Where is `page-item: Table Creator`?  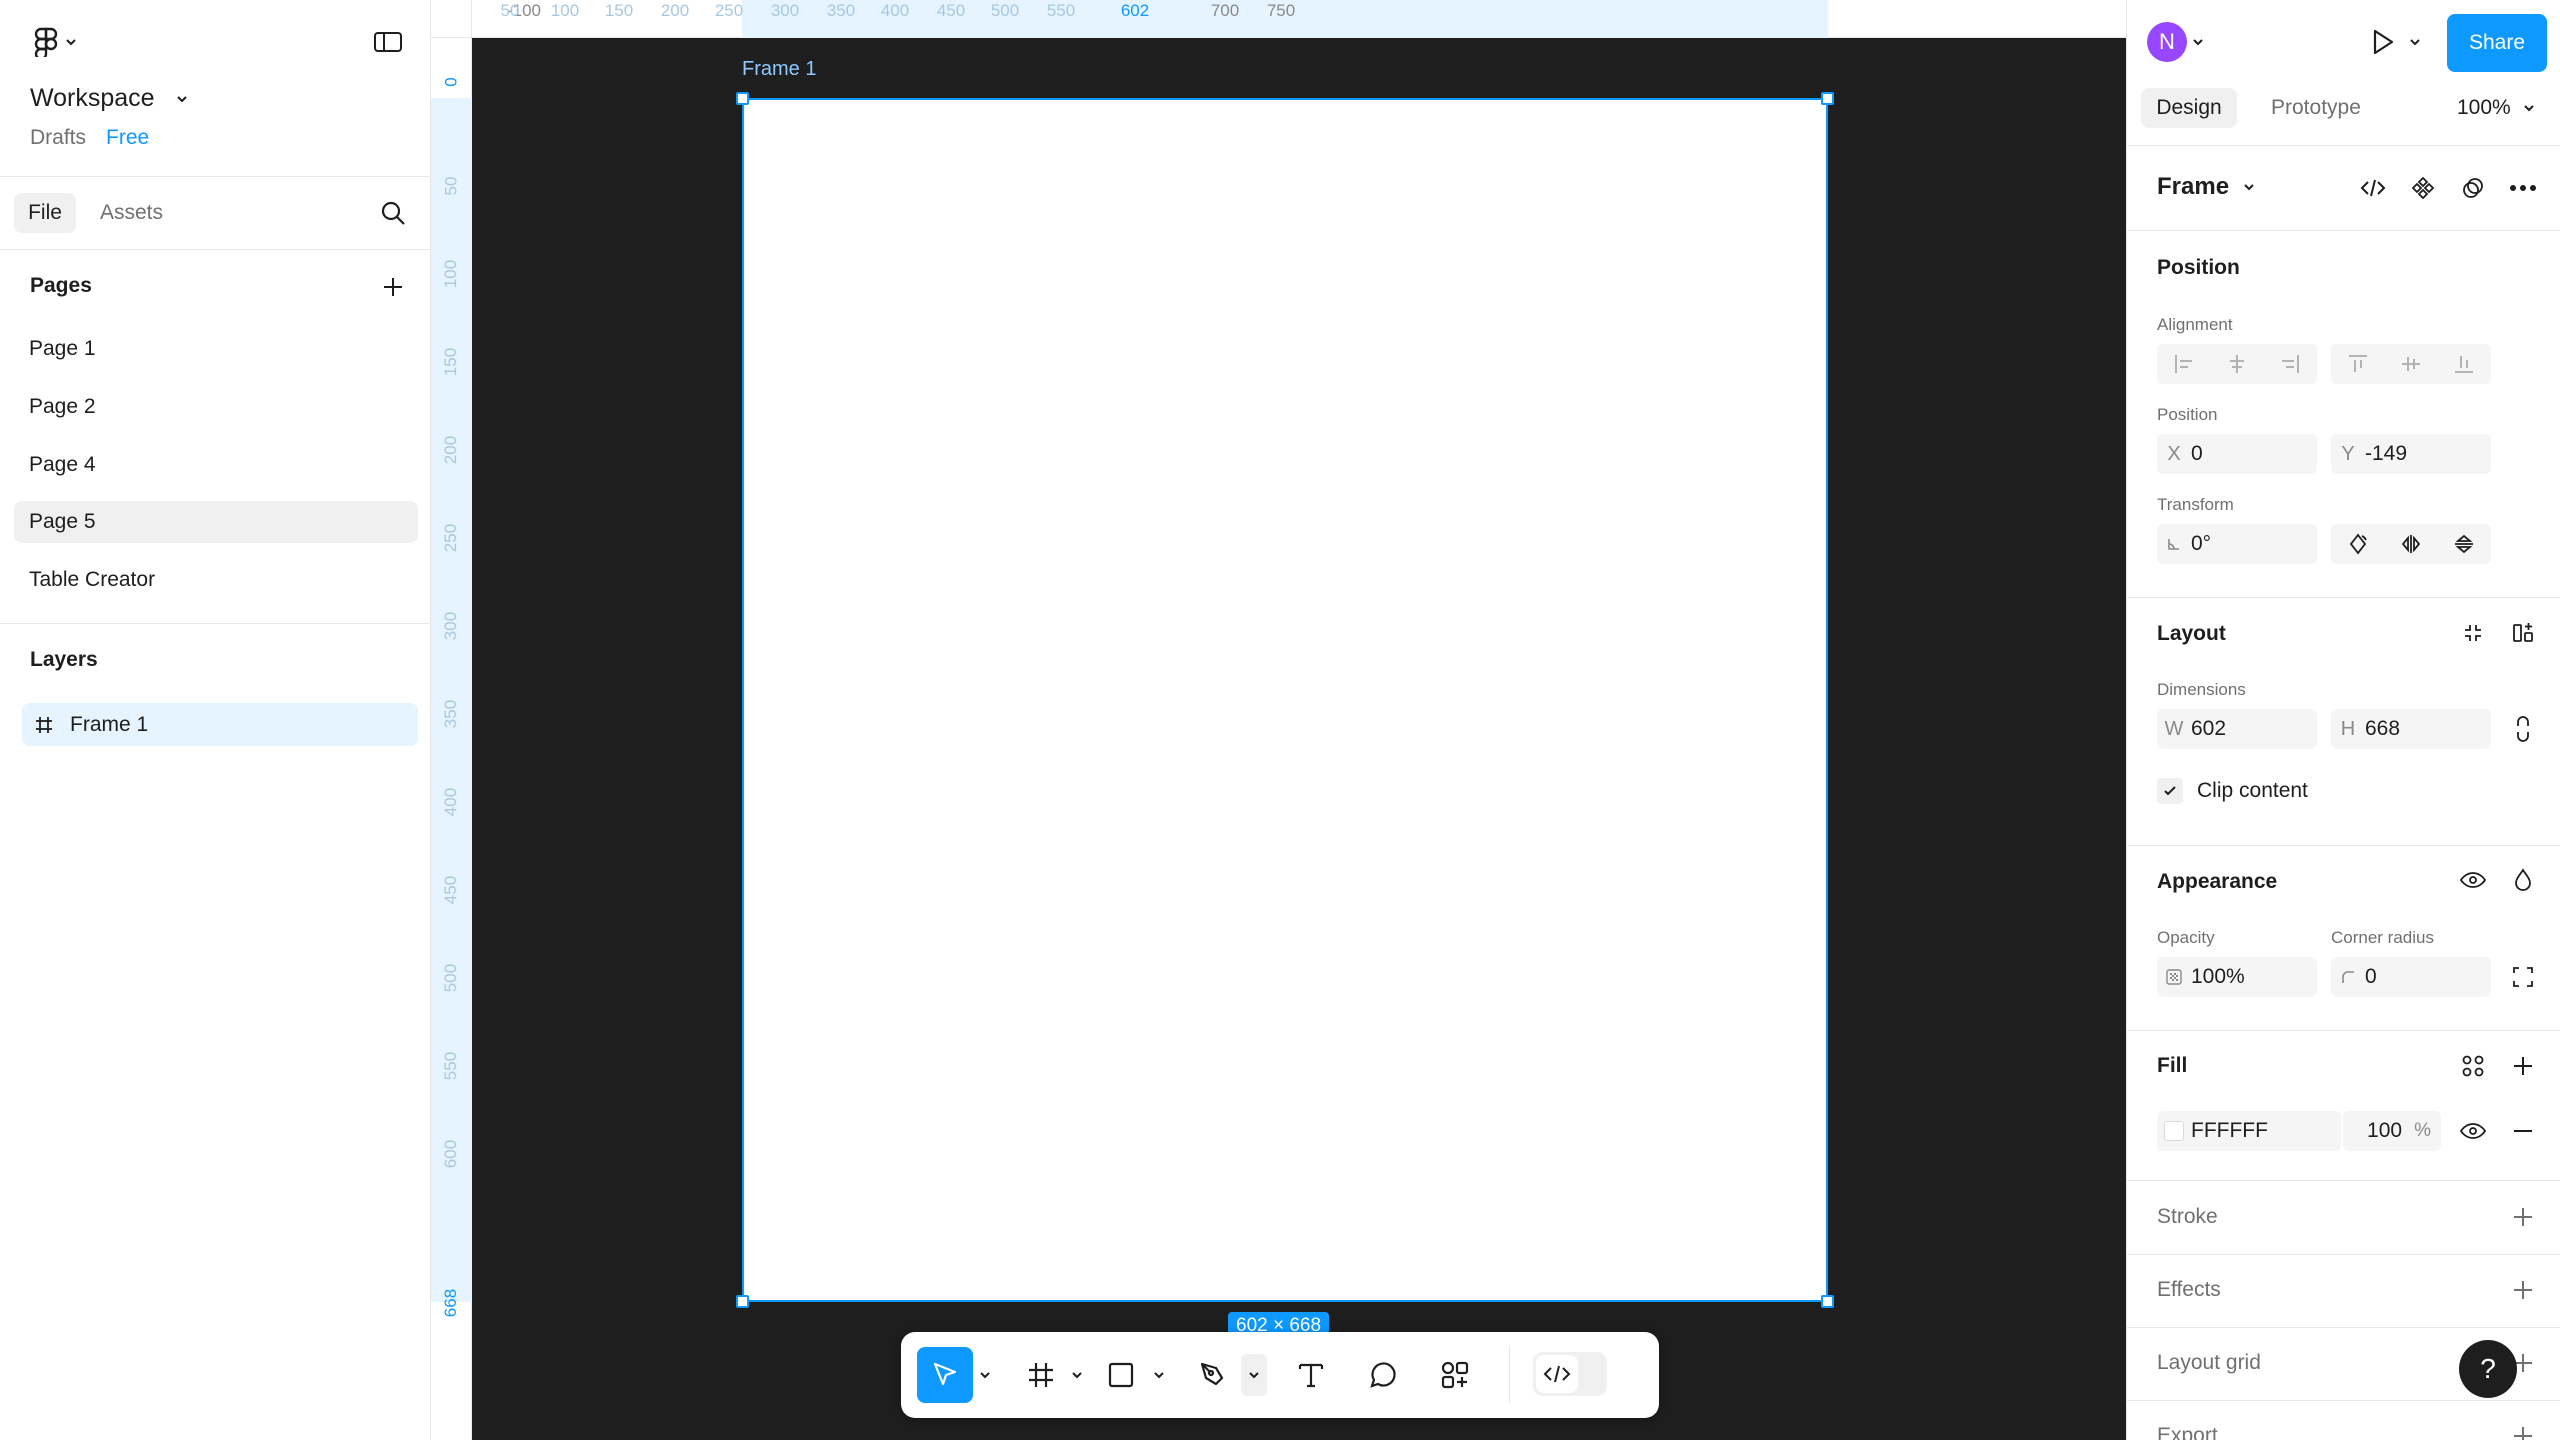 page-item: Table Creator is located at coordinates (216, 580).